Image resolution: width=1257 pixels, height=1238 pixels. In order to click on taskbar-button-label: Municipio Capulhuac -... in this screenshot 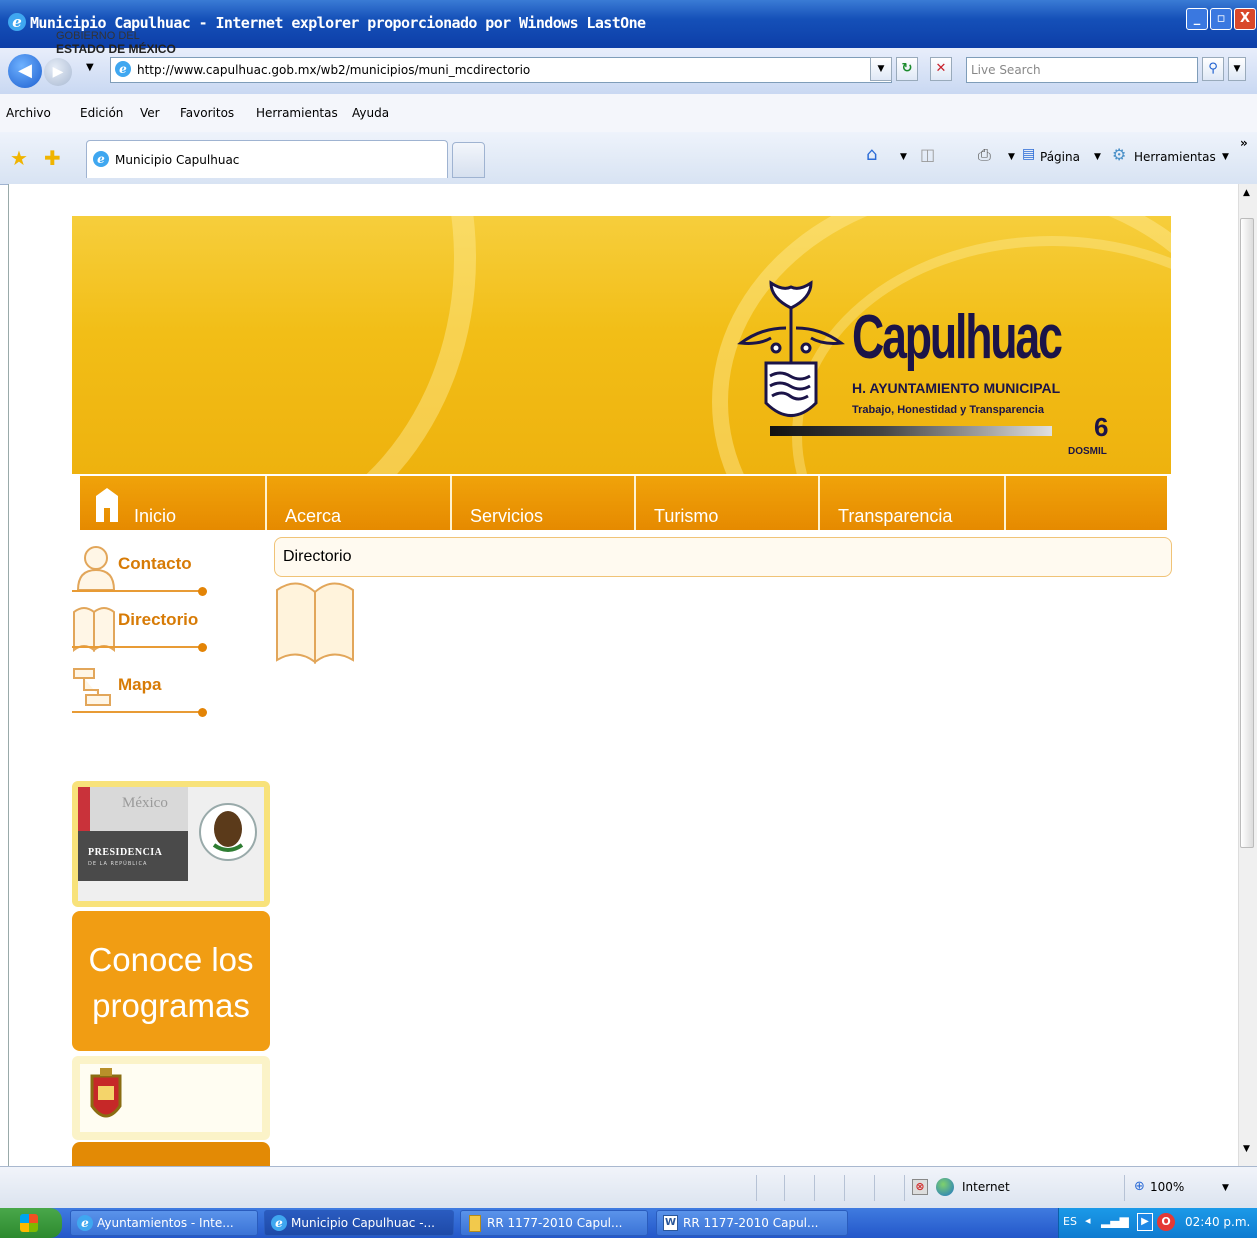, I will do `click(363, 1223)`.